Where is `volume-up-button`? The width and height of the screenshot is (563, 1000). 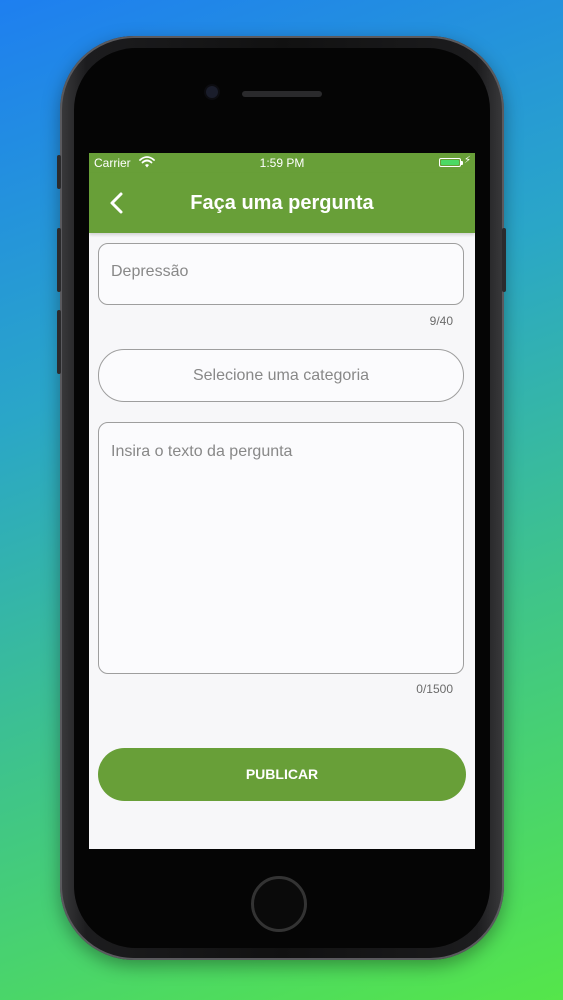 volume-up-button is located at coordinates (59, 260).